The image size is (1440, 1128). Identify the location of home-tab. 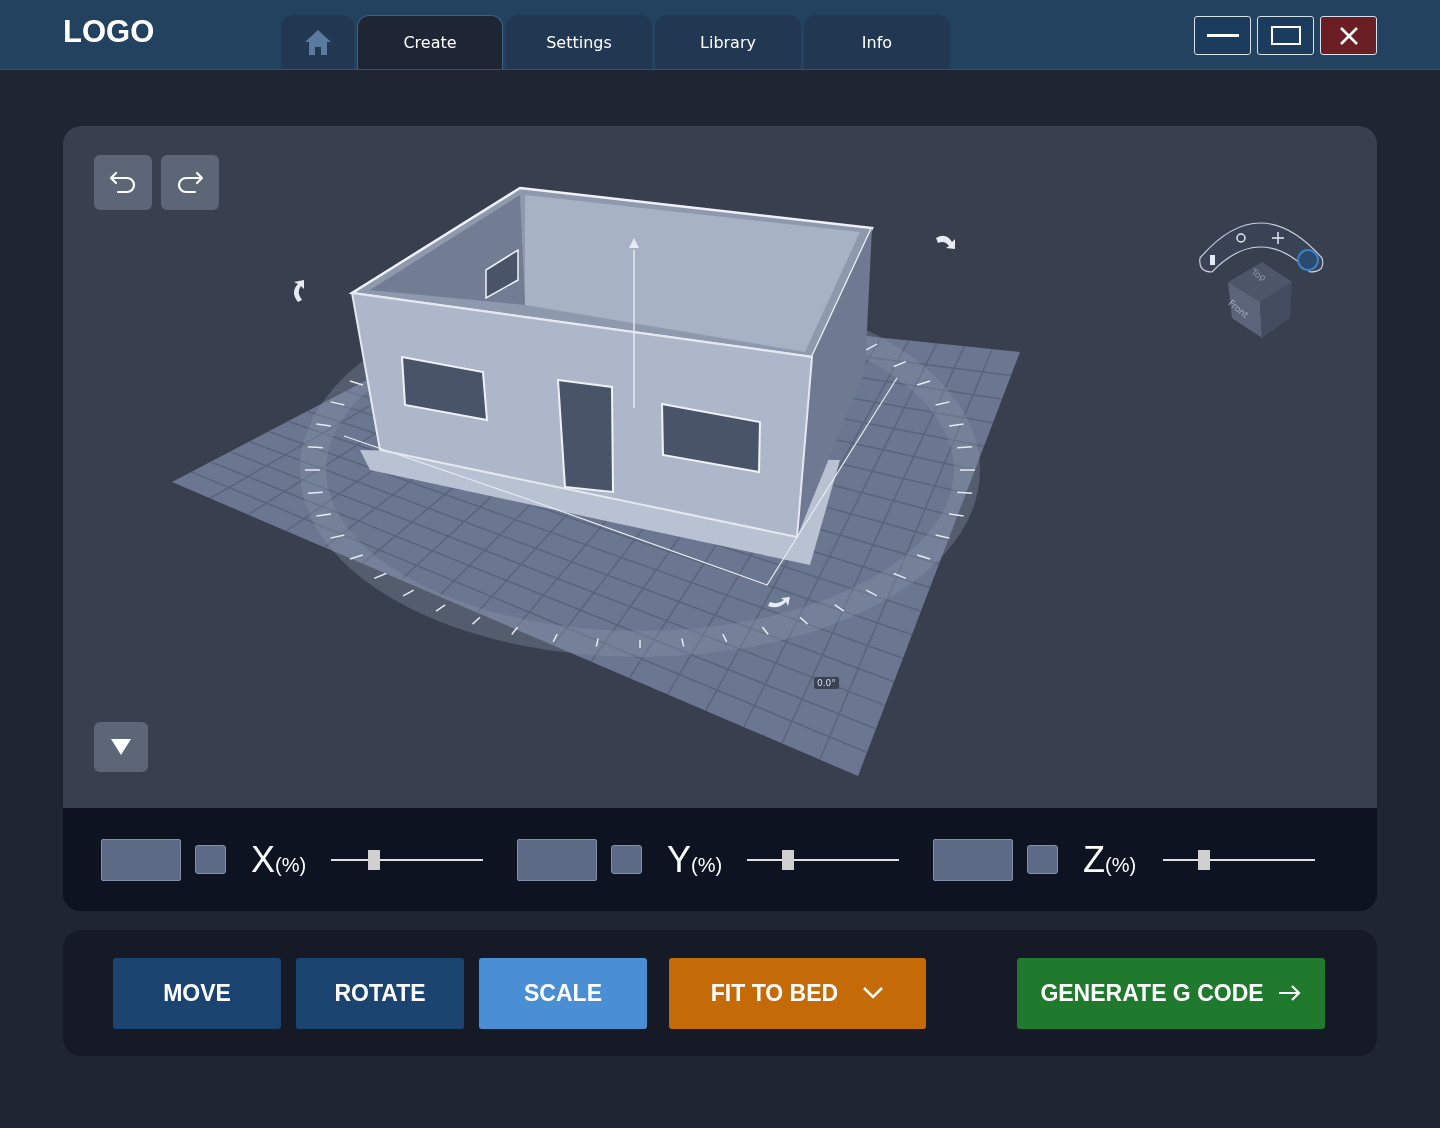
(317, 42).